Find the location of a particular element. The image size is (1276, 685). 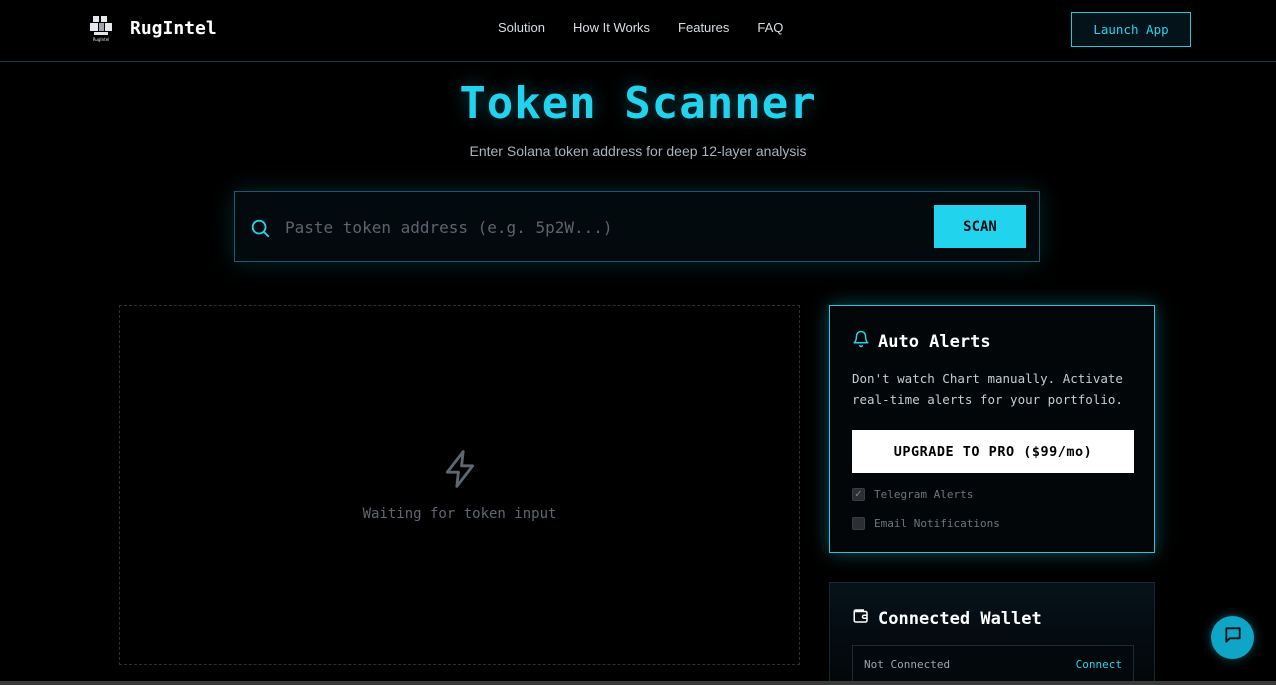

auto-alerts-header: Auto Alerts is located at coordinates (921, 341).